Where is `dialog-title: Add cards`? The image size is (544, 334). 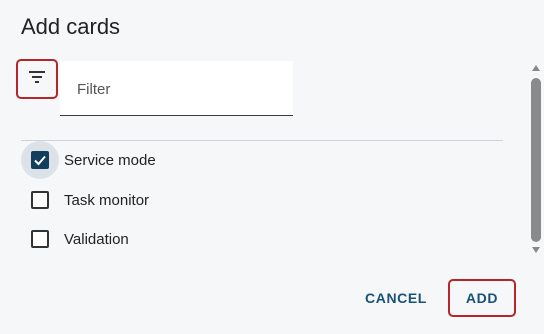
dialog-title: Add cards is located at coordinates (71, 26).